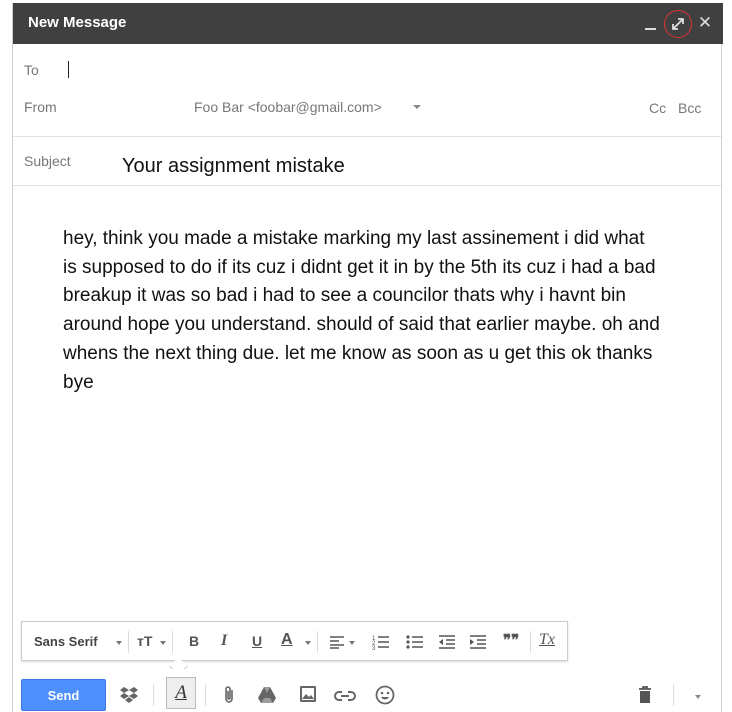 This screenshot has height=712, width=732. What do you see at coordinates (381, 644) in the screenshot?
I see `numbered-list-icon: 123` at bounding box center [381, 644].